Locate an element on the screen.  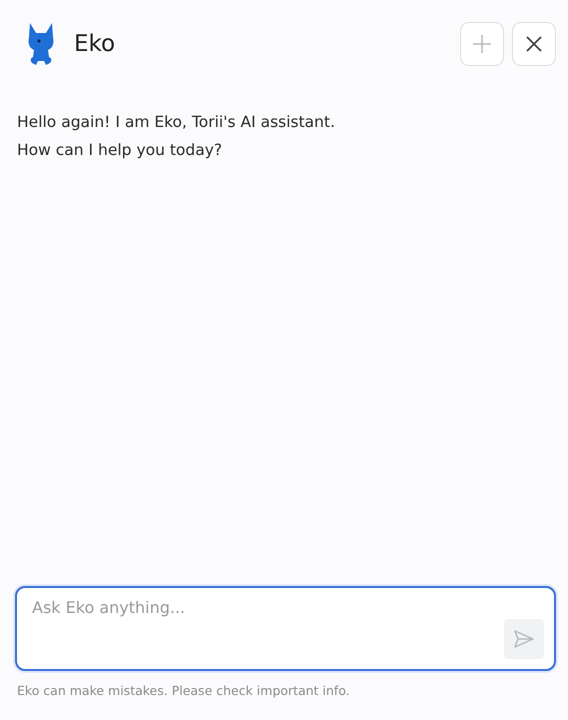
plus-icon is located at coordinates (482, 44).